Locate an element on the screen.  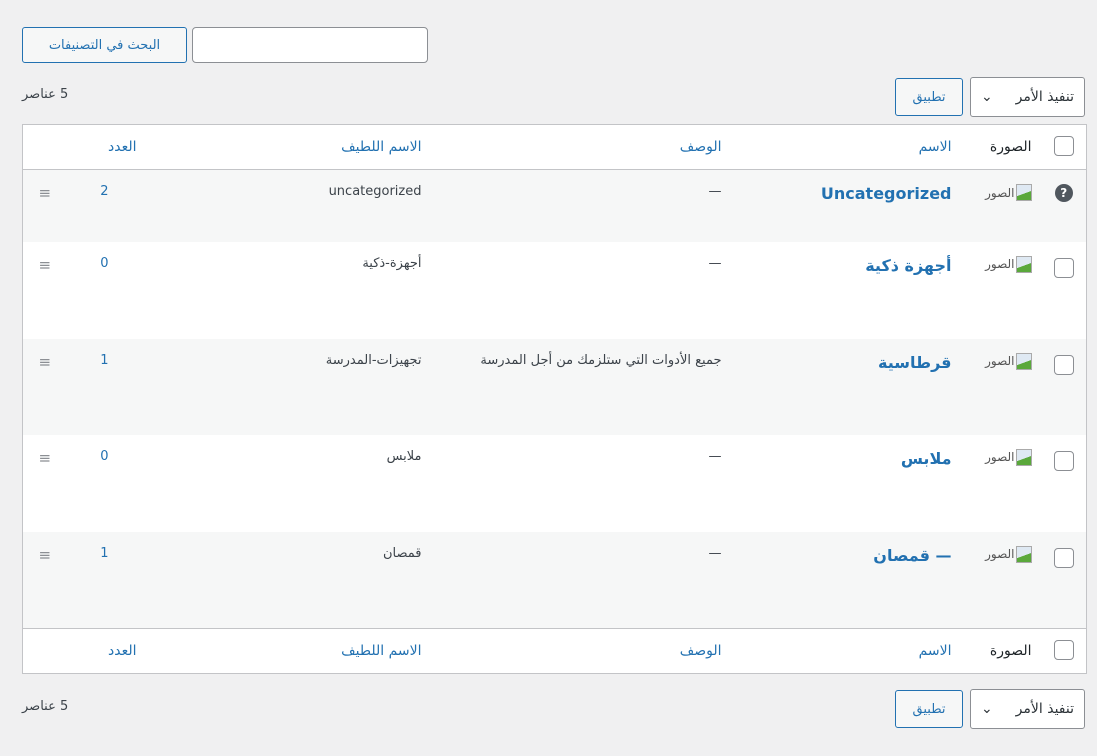
table-row: الصور — قمصان — قمصان 1 ≡ is located at coordinates (554, 580).